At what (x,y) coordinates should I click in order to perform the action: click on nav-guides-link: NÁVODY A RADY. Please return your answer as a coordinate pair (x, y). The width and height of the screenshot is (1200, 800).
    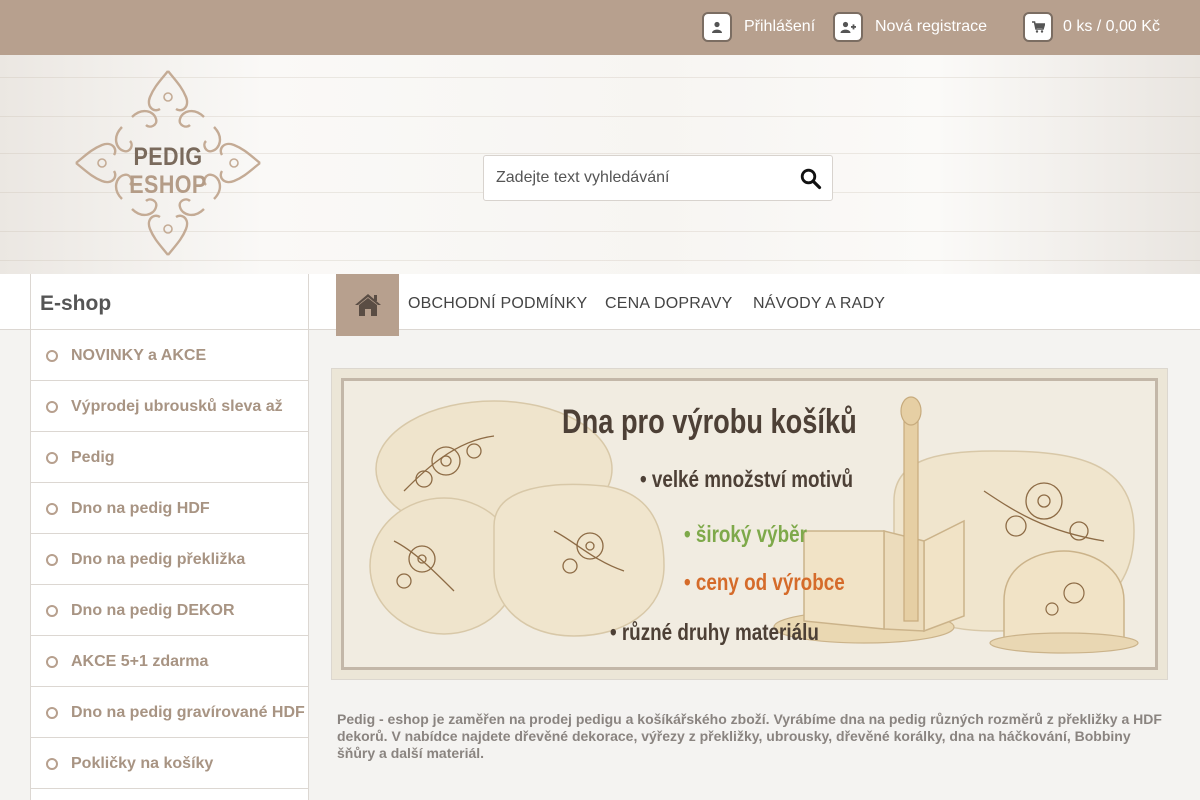
    Looking at the image, I should click on (819, 304).